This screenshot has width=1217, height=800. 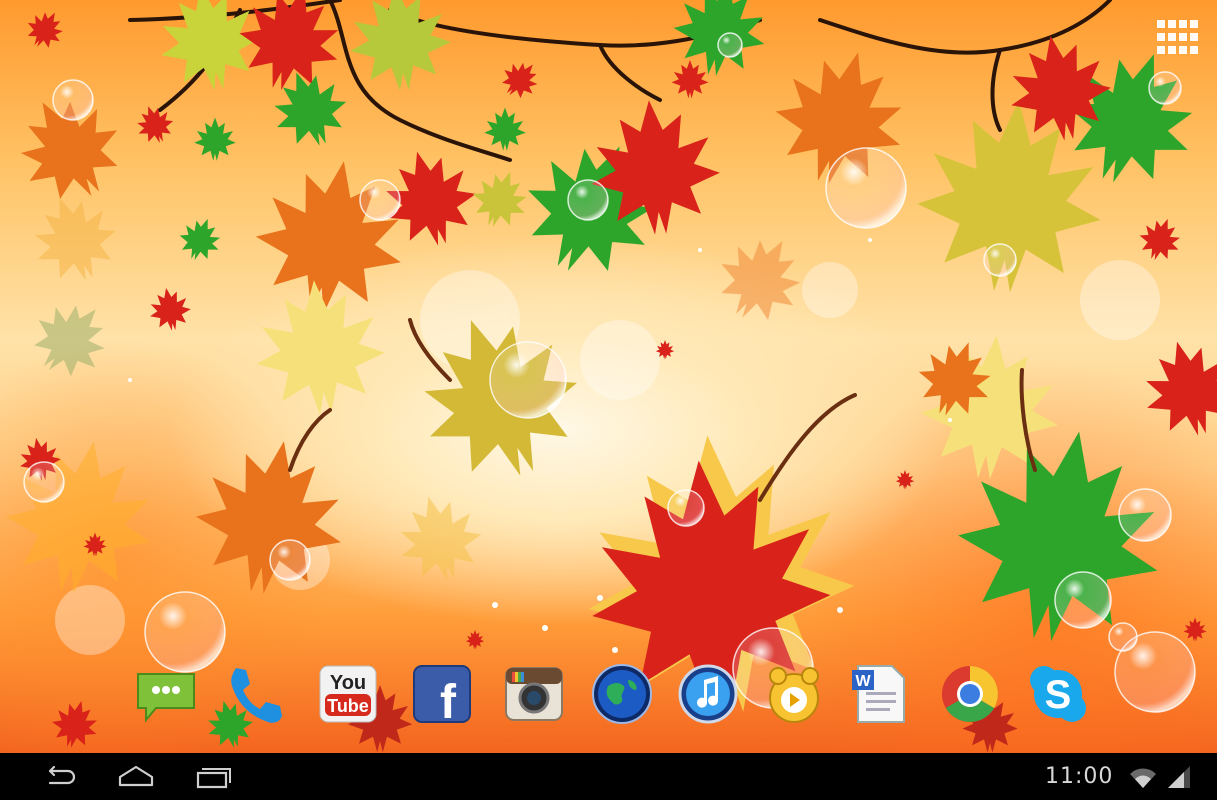 I want to click on facebook-app-icon: f, so click(x=442, y=694).